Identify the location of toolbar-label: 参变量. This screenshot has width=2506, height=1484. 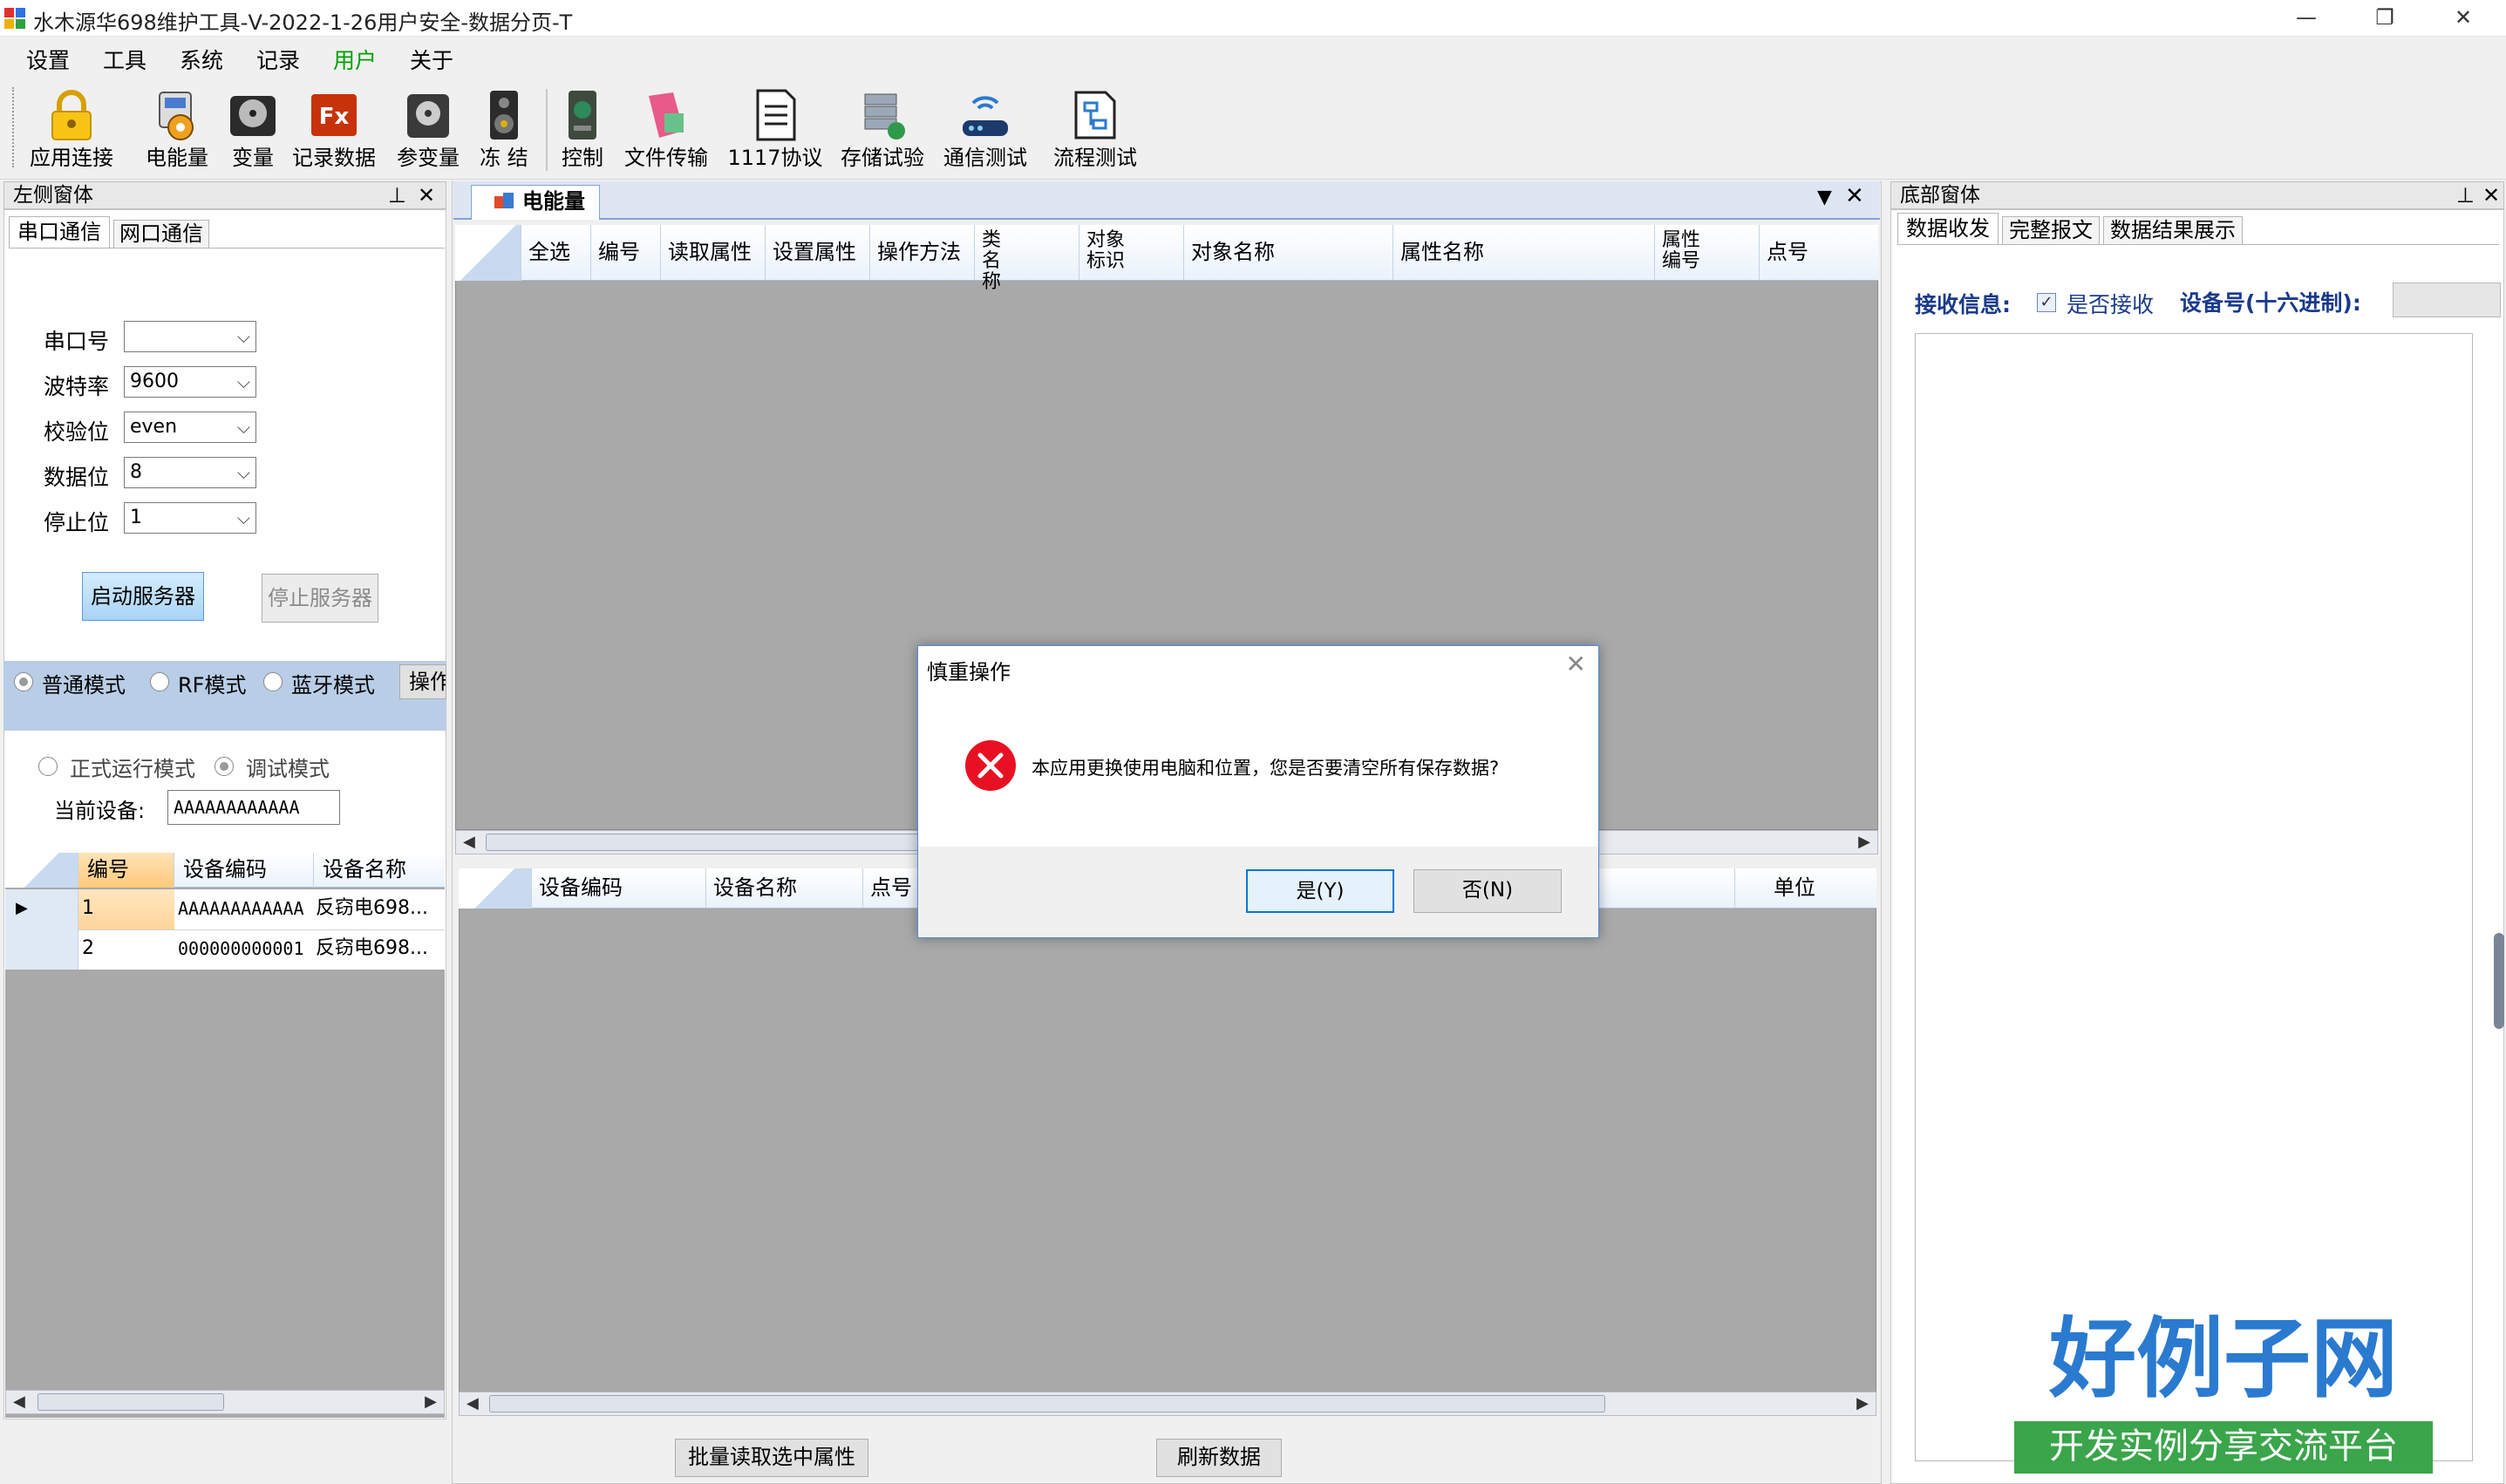
(428, 158).